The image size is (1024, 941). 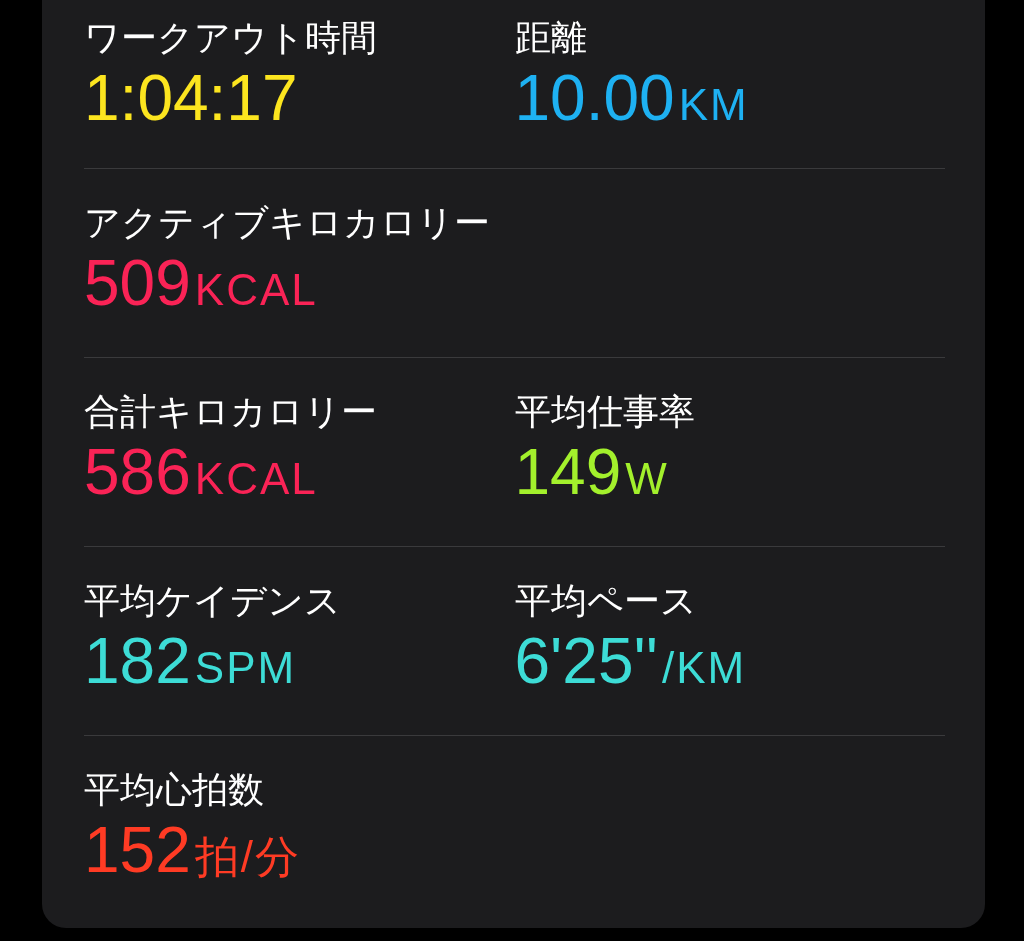 I want to click on metric-label: 距離, so click(x=551, y=38).